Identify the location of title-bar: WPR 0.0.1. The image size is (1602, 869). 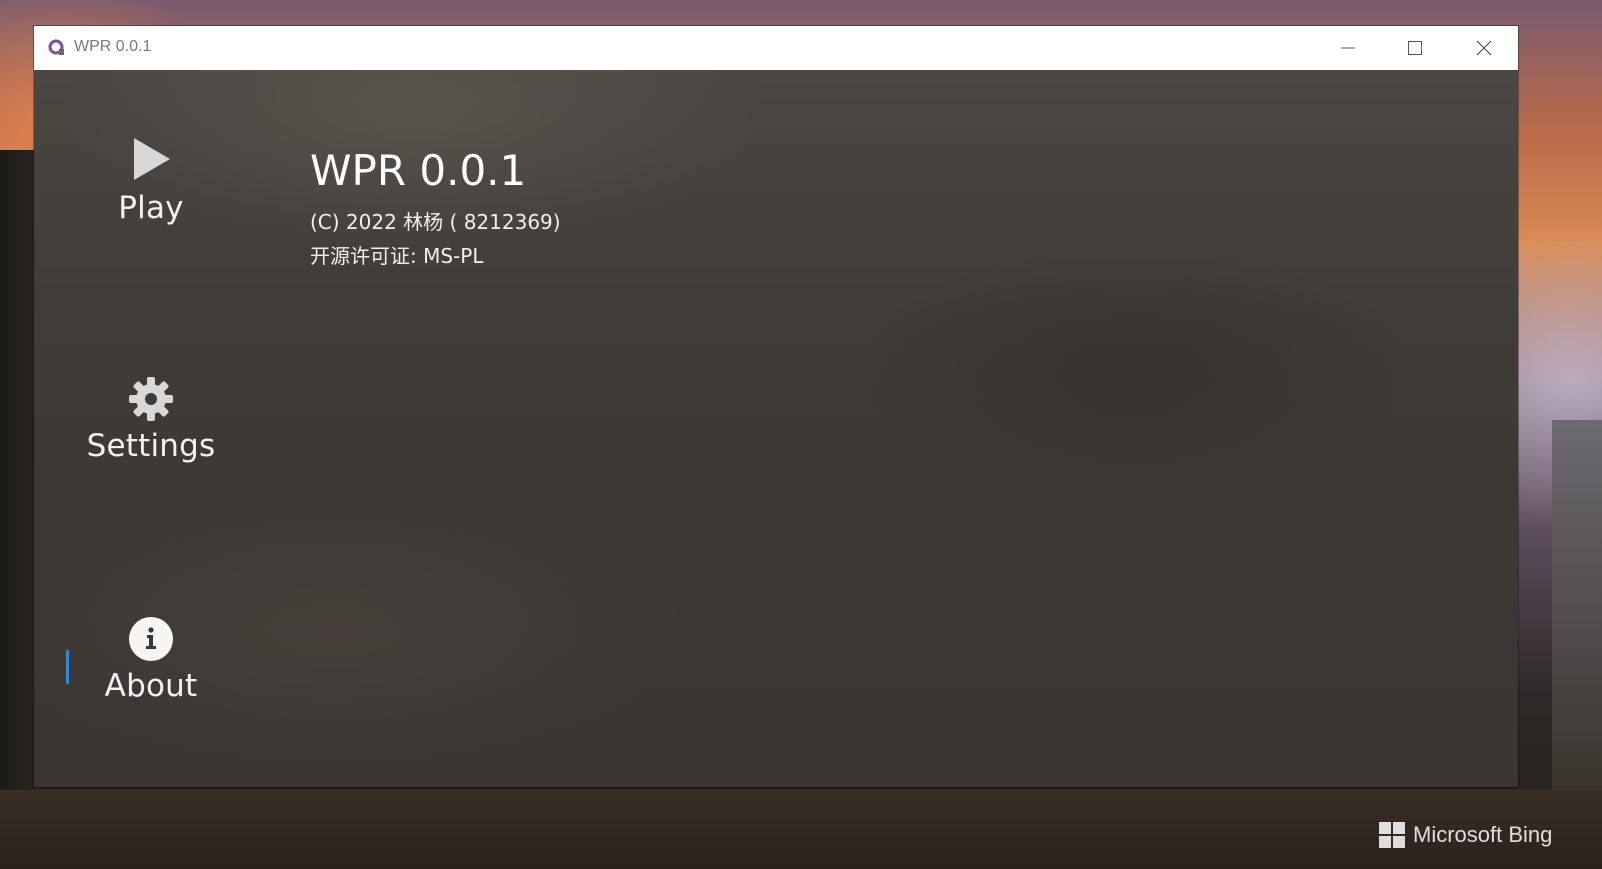
(776, 48).